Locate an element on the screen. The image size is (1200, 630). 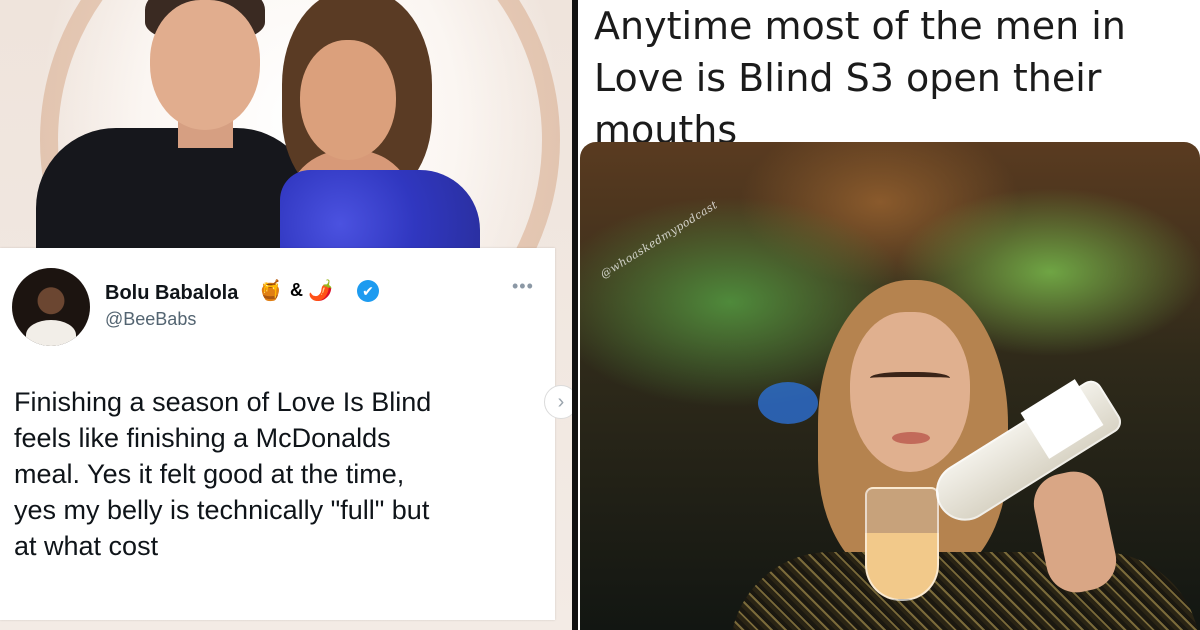
tweet-handle: @BeeBabs is located at coordinates (150, 319).